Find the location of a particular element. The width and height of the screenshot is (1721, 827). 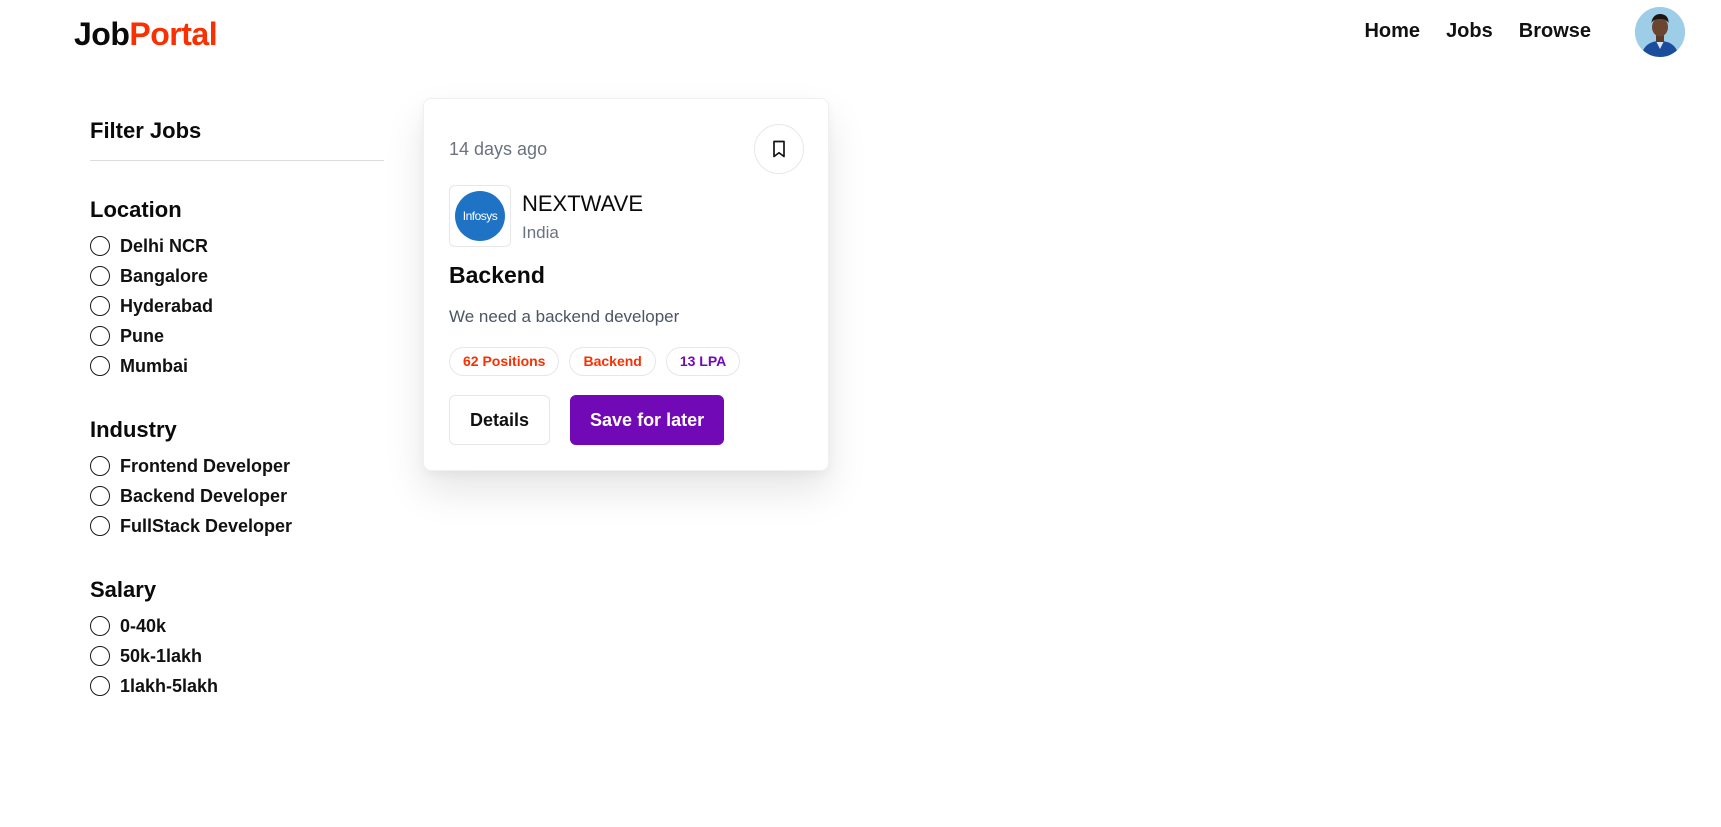

filter-option: 1lakh-5lakh is located at coordinates (237, 686).